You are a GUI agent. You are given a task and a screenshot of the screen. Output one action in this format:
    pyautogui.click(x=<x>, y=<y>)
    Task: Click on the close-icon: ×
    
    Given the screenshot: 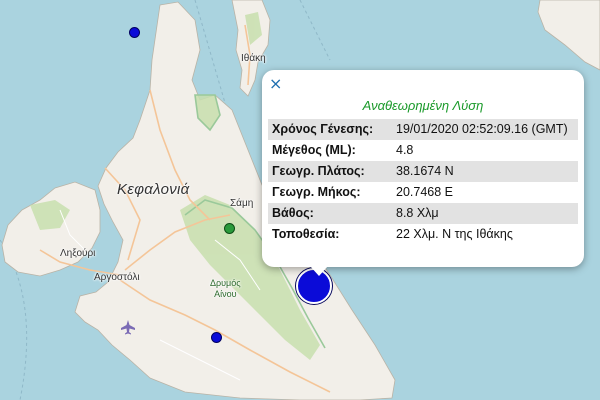 What is the action you would take?
    pyautogui.click(x=275, y=84)
    